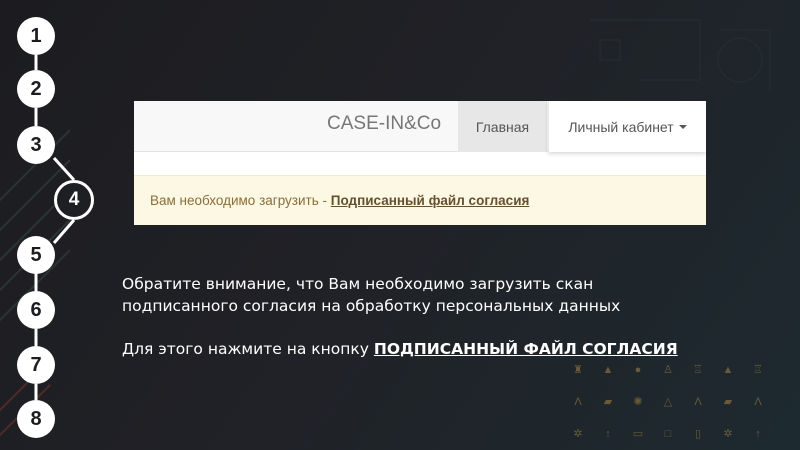 The width and height of the screenshot is (800, 450). Describe the element at coordinates (668, 402) in the screenshot. I see `triangle-icon: △` at that location.